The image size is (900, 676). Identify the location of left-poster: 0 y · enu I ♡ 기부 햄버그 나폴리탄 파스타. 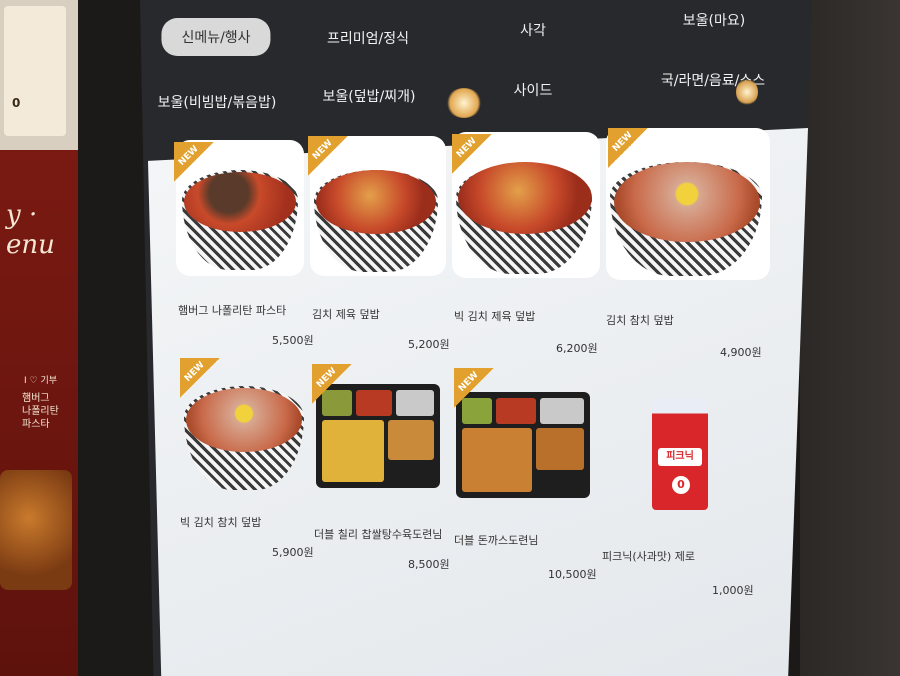
(39, 338).